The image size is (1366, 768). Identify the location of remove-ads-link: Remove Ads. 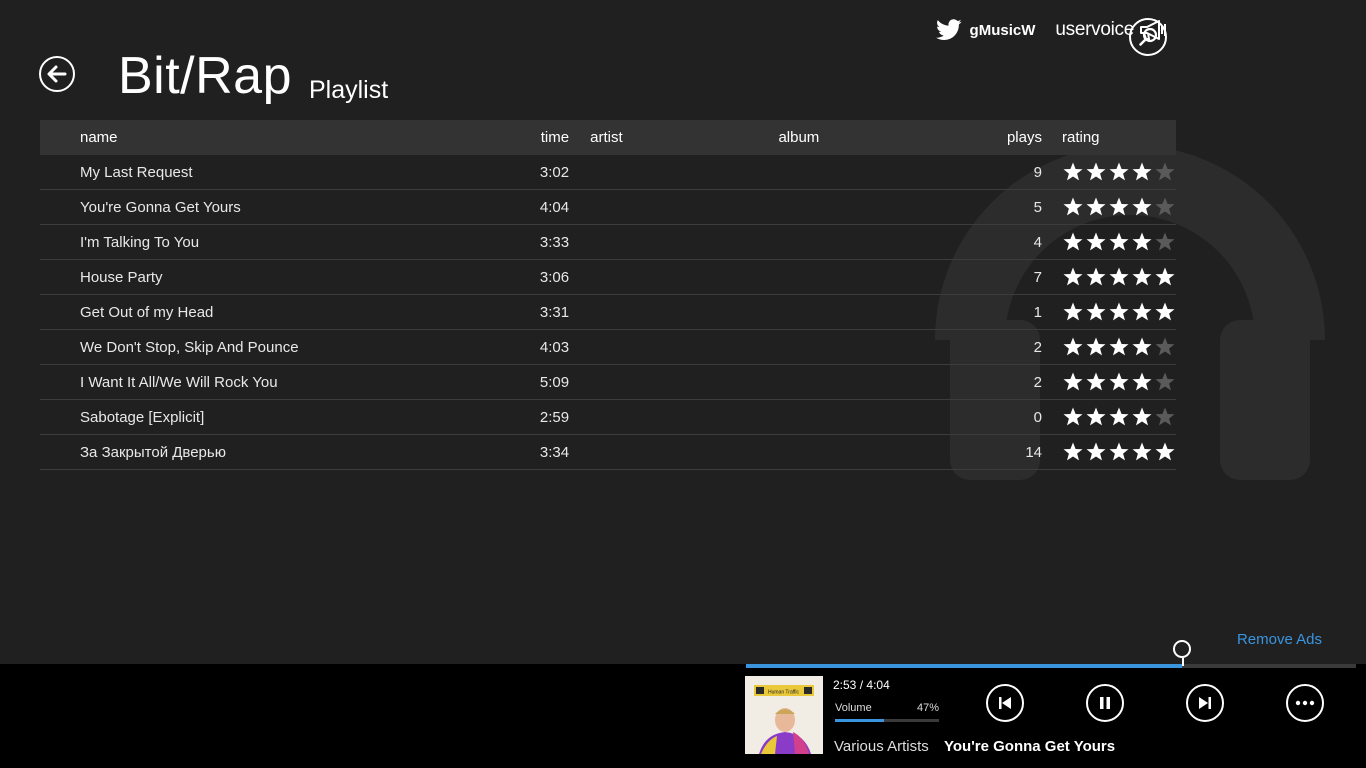
(1279, 639).